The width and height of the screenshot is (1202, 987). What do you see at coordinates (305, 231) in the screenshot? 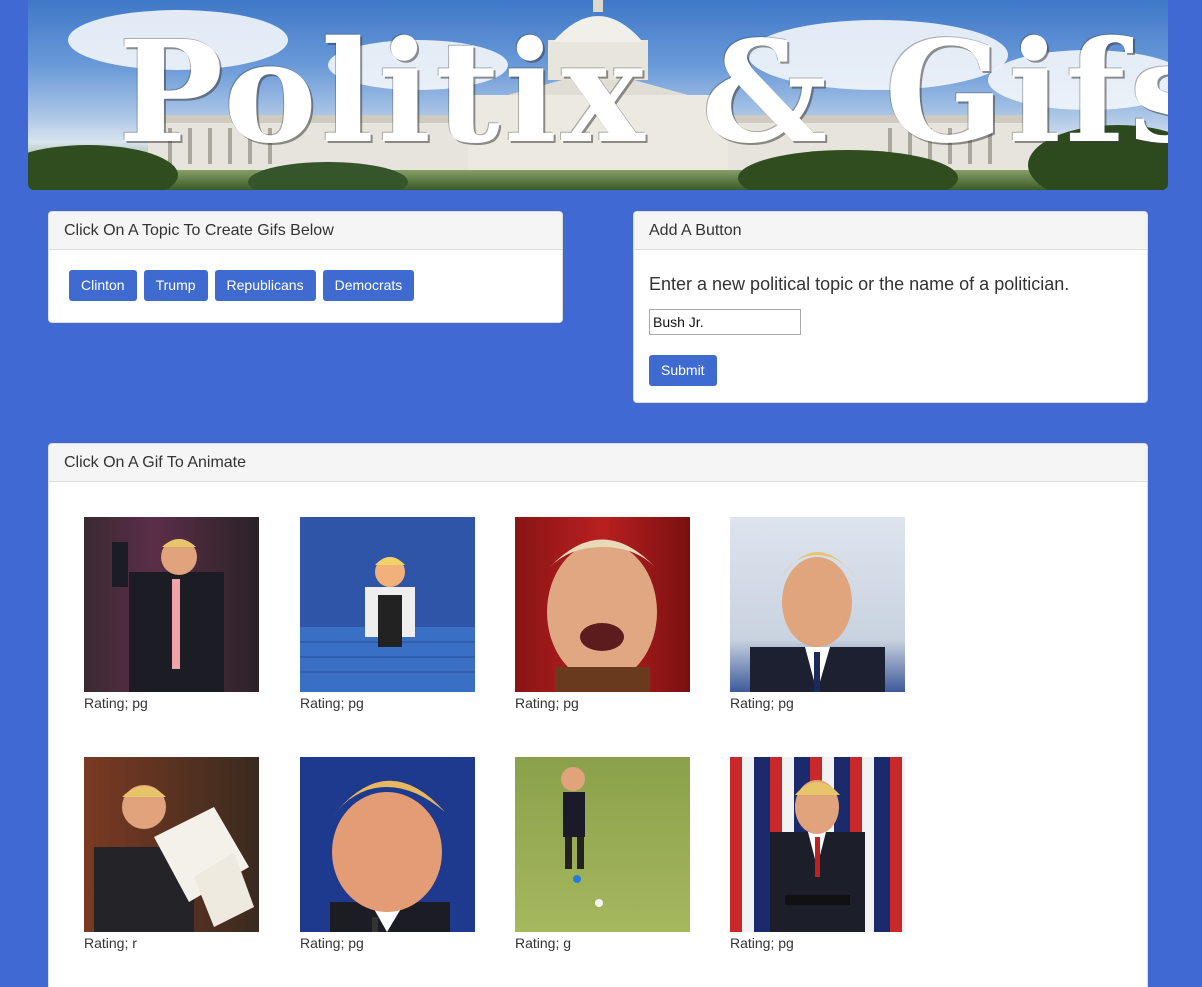
I see `topics-panel-heading: Click On A Topic To Create Gifs Below` at bounding box center [305, 231].